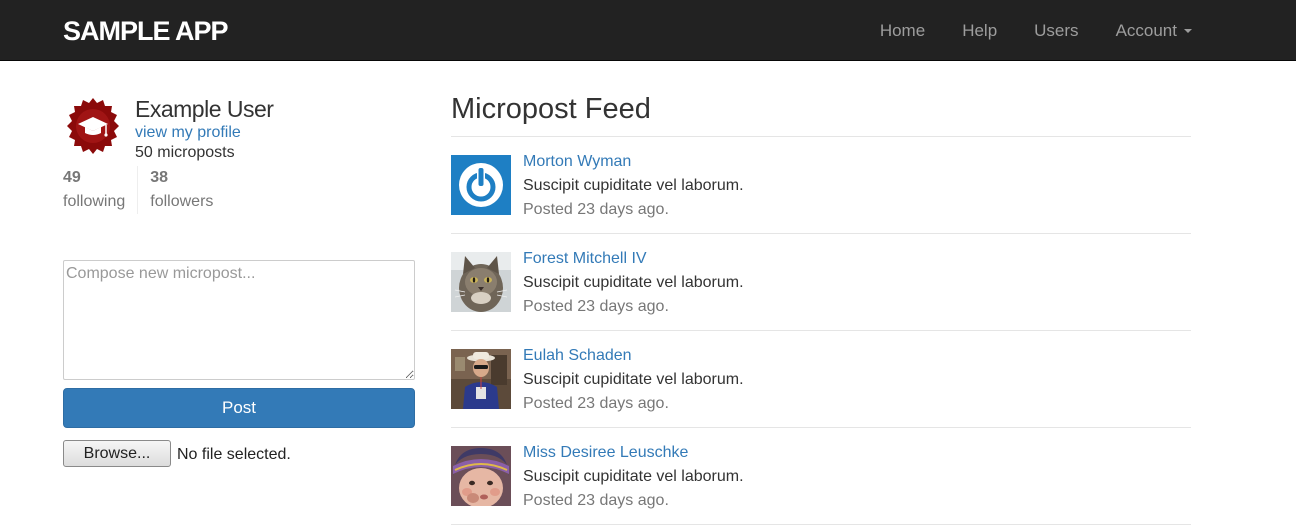 Image resolution: width=1296 pixels, height=526 pixels. I want to click on following-label: following, so click(94, 201).